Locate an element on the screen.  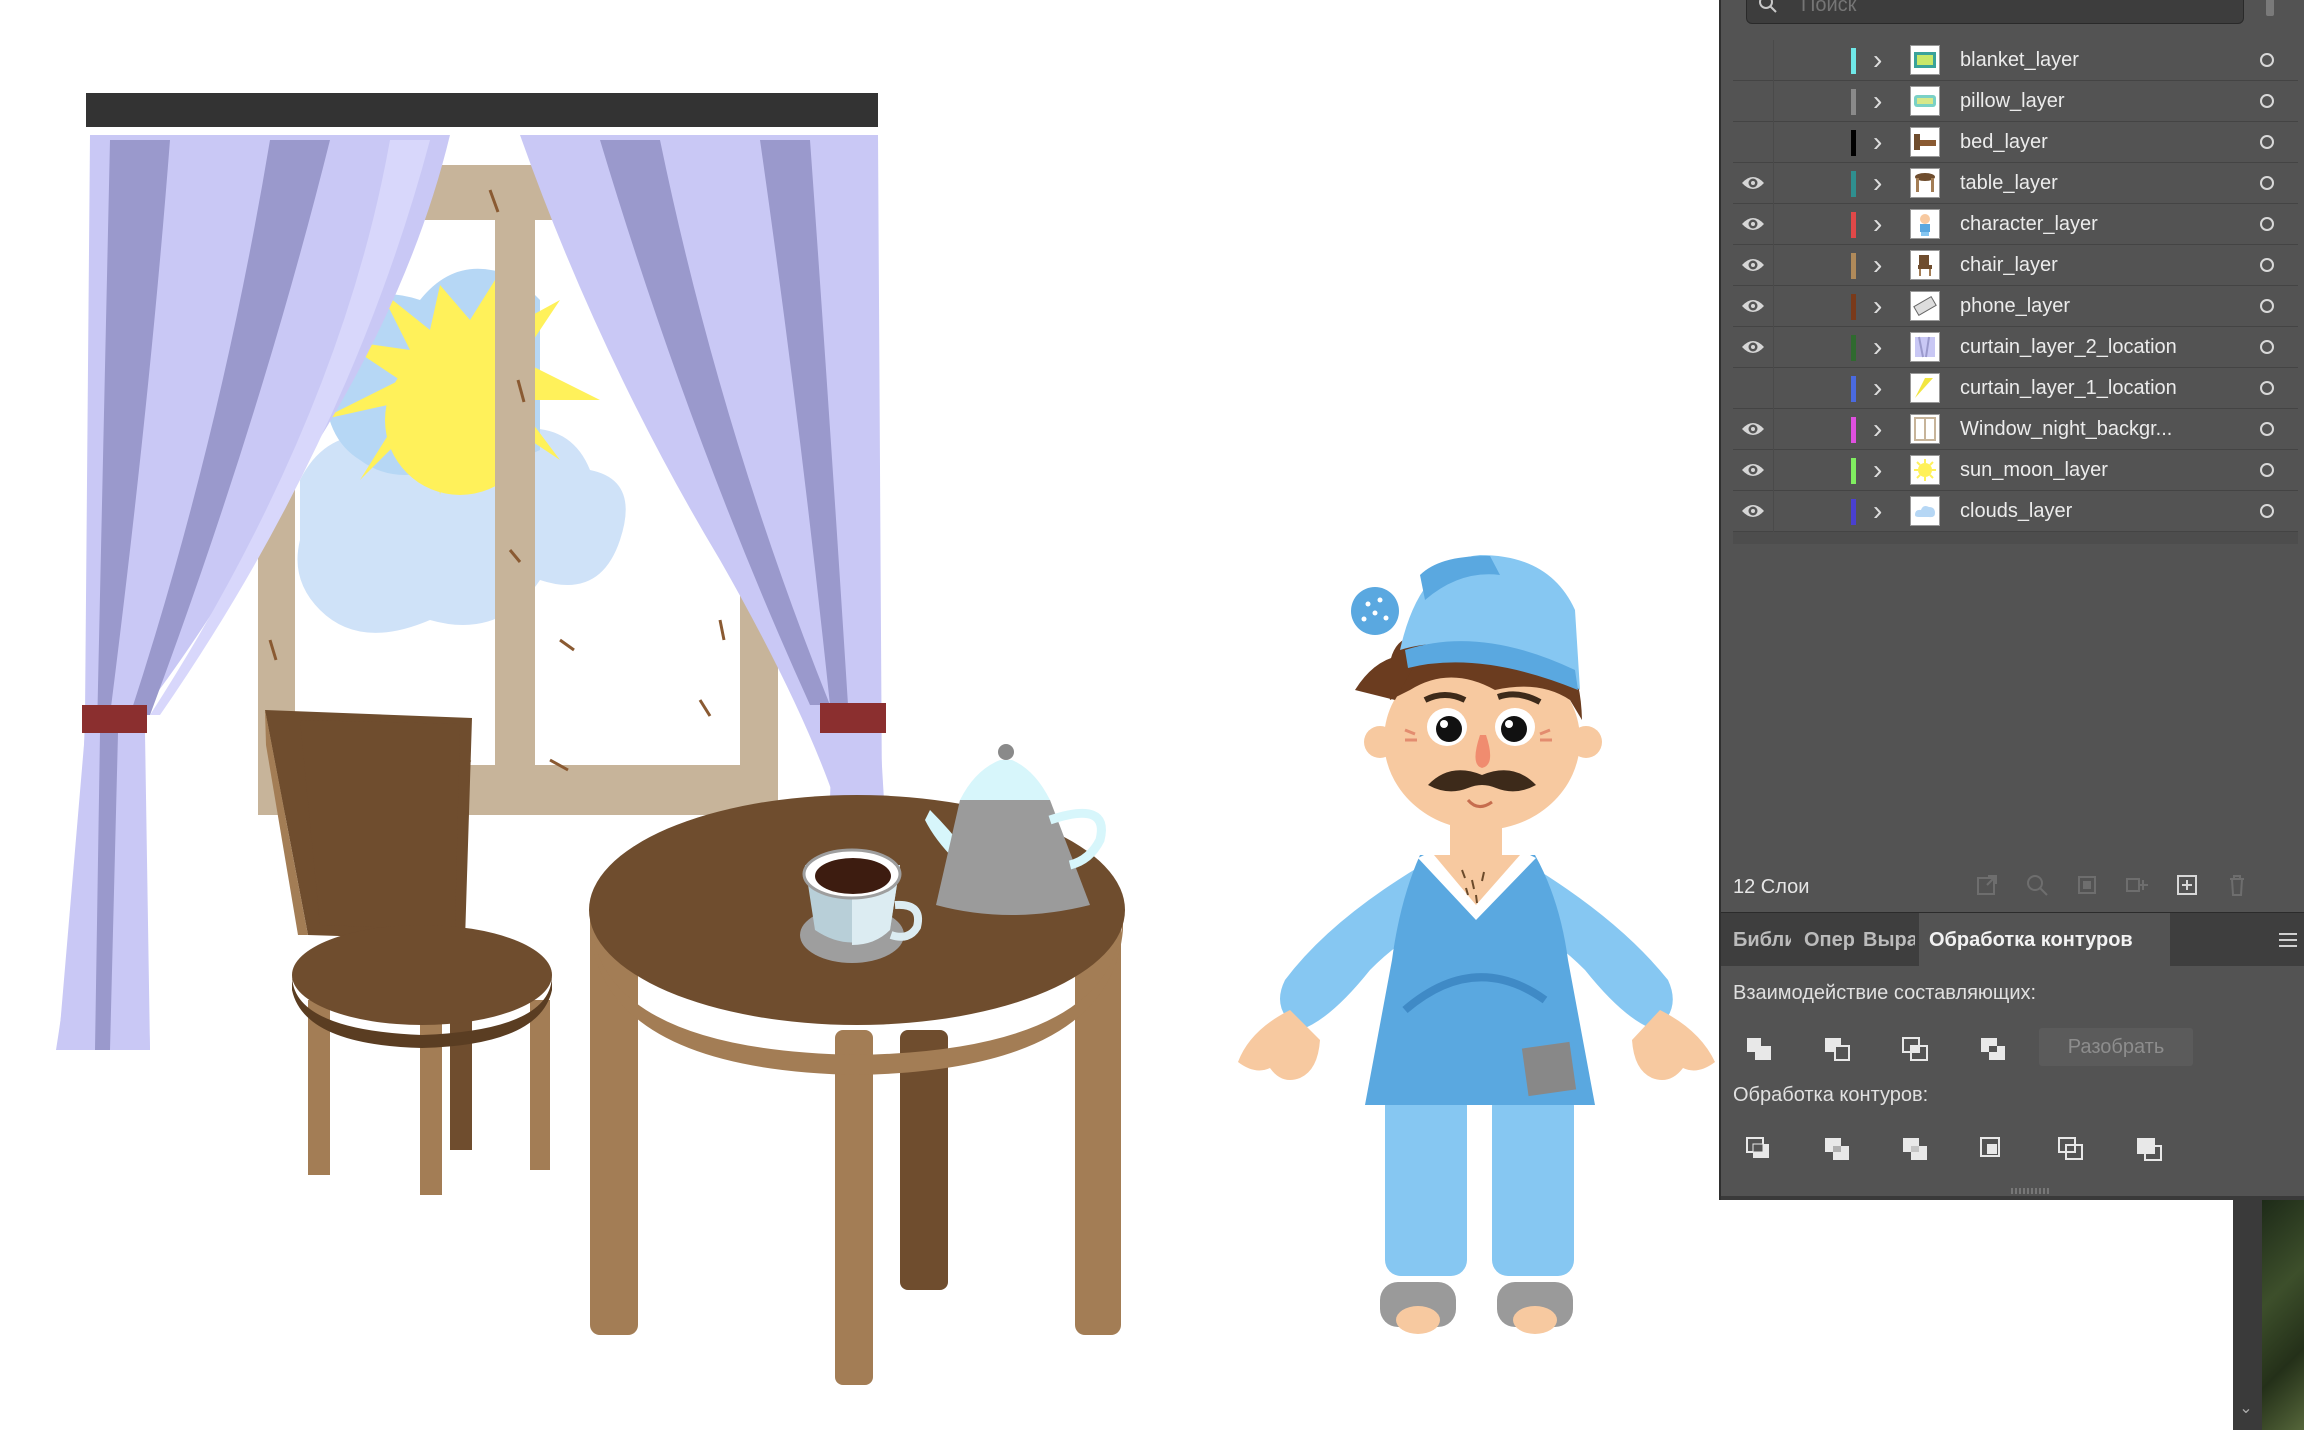
layer-name: chair_layer is located at coordinates (2009, 265).